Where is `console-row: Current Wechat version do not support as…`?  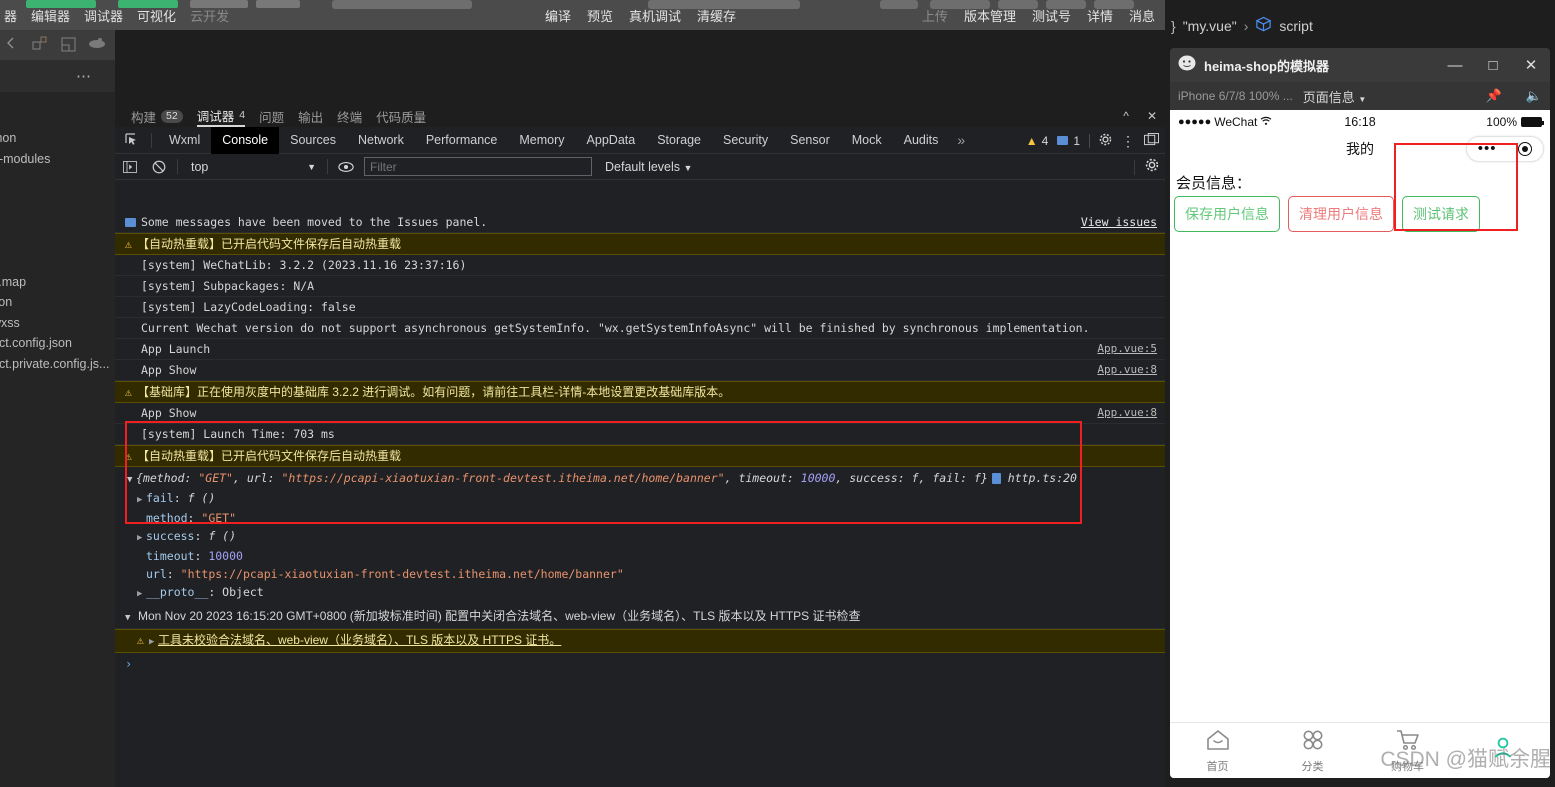
console-row: Current Wechat version do not support as… is located at coordinates (640, 328).